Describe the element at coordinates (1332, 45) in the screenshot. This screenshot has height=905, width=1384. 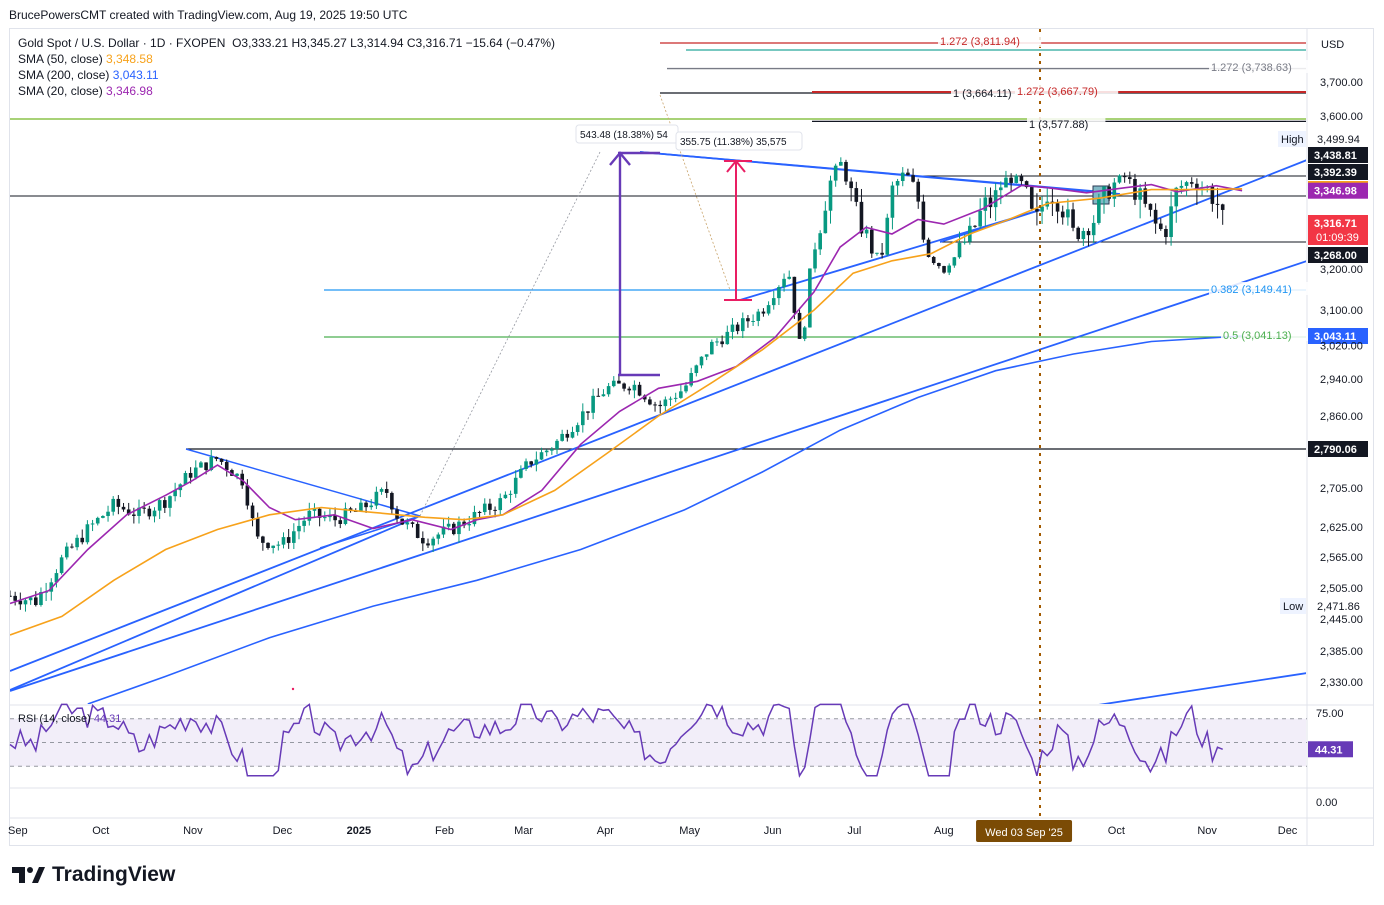
I see `currency-label: USD` at that location.